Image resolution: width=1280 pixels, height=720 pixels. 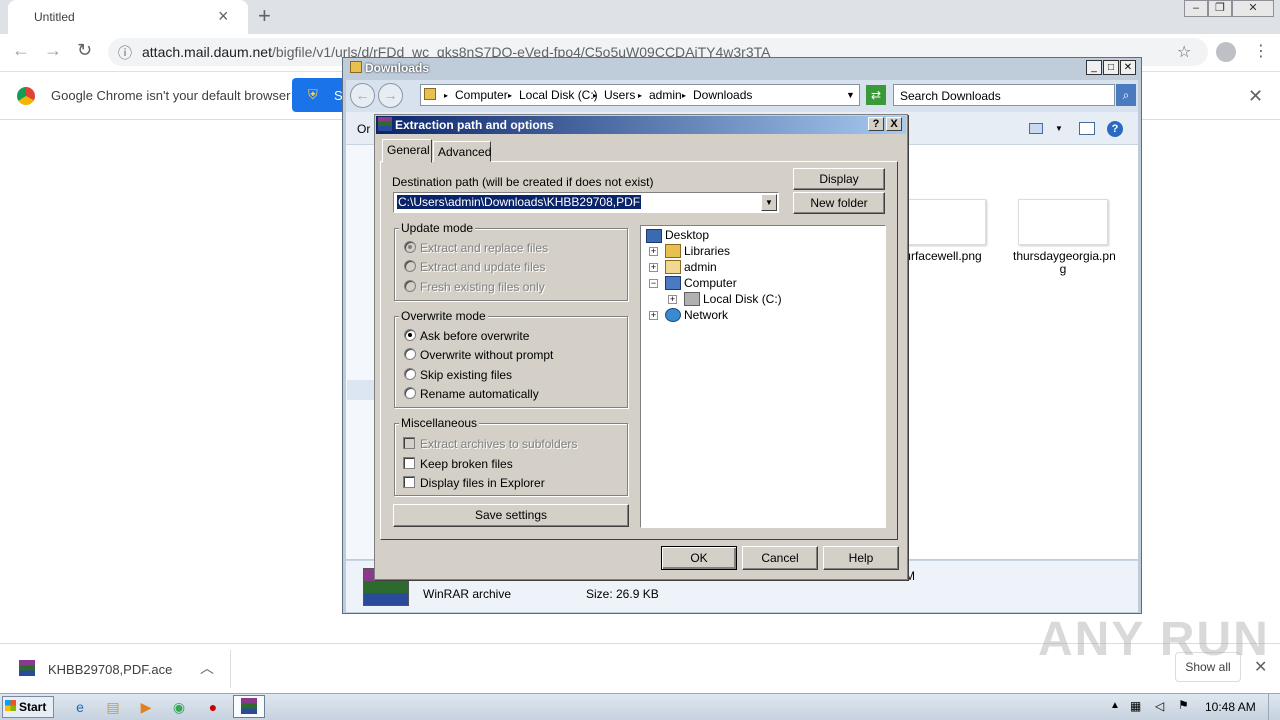 I want to click on file-explorer-icon: ▤, so click(x=113, y=707).